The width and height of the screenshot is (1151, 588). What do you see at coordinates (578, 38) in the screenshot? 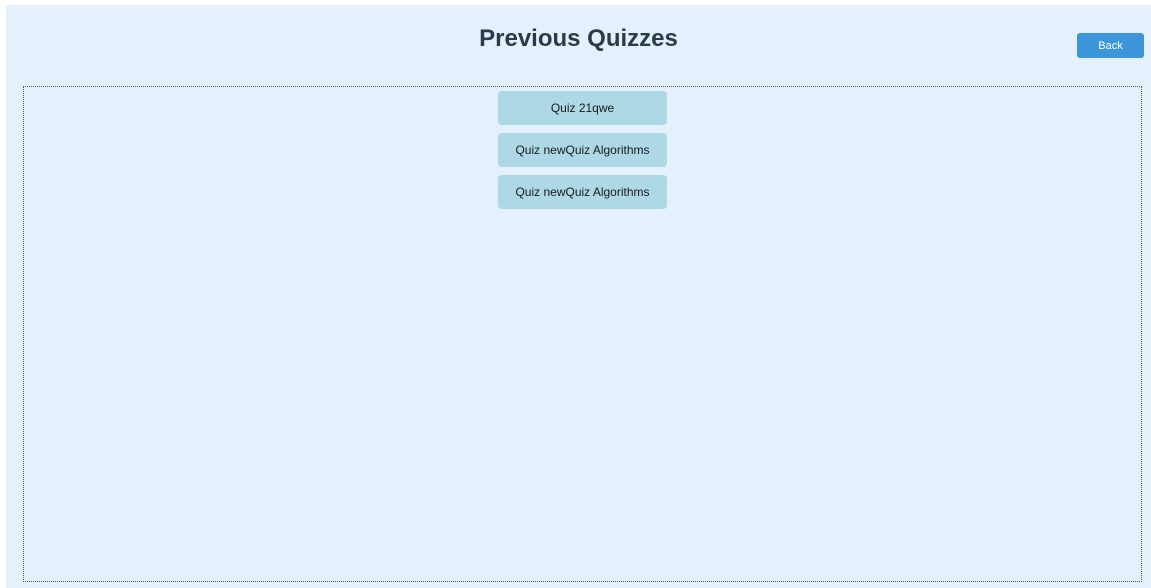
I see `page-title: Previous Quizzes` at bounding box center [578, 38].